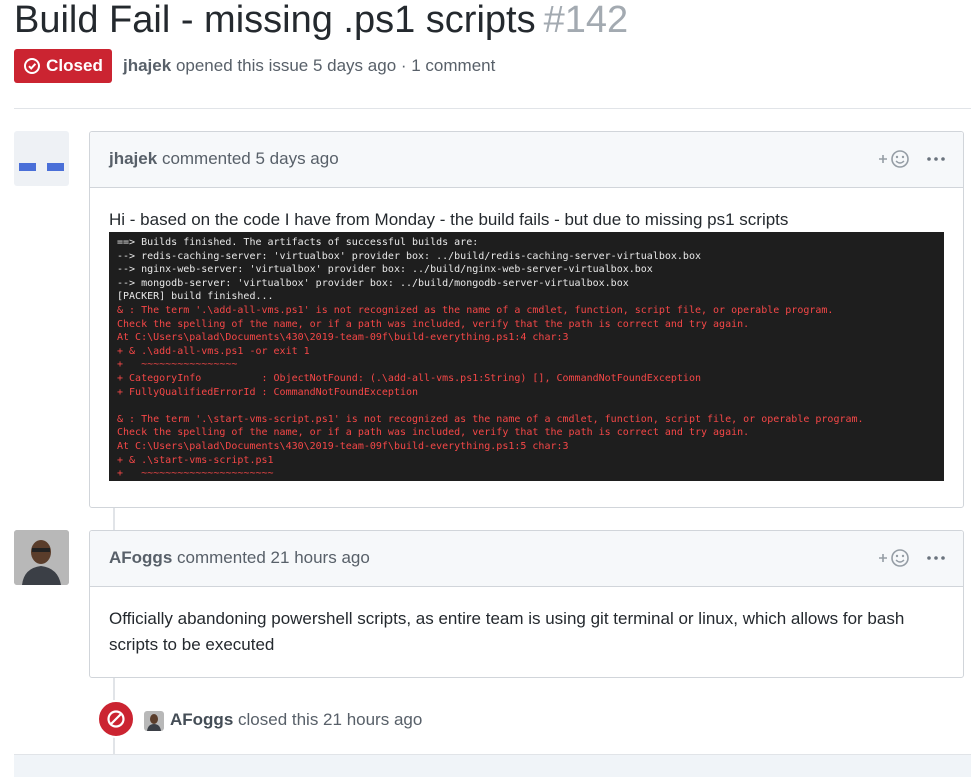 This screenshot has height=777, width=971. I want to click on close-event-description: closed this 21 hours ago, so click(330, 719).